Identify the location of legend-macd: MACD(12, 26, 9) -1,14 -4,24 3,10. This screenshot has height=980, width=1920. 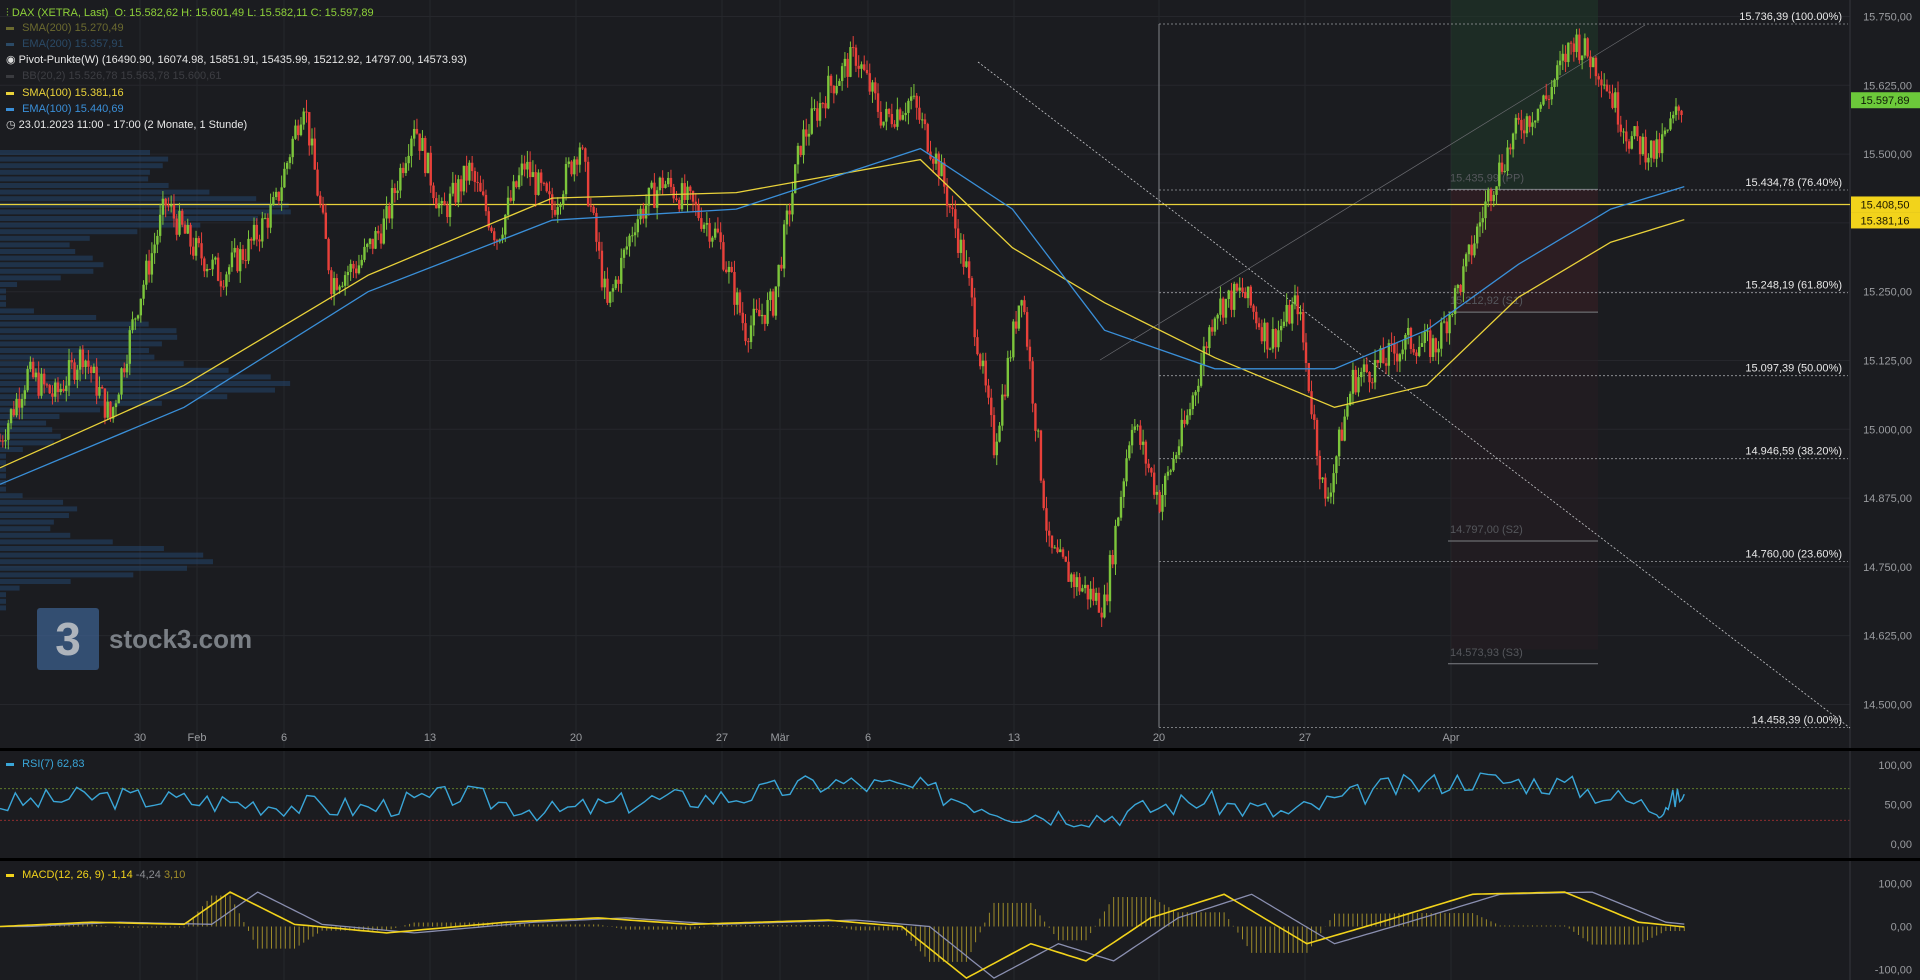
(95, 875).